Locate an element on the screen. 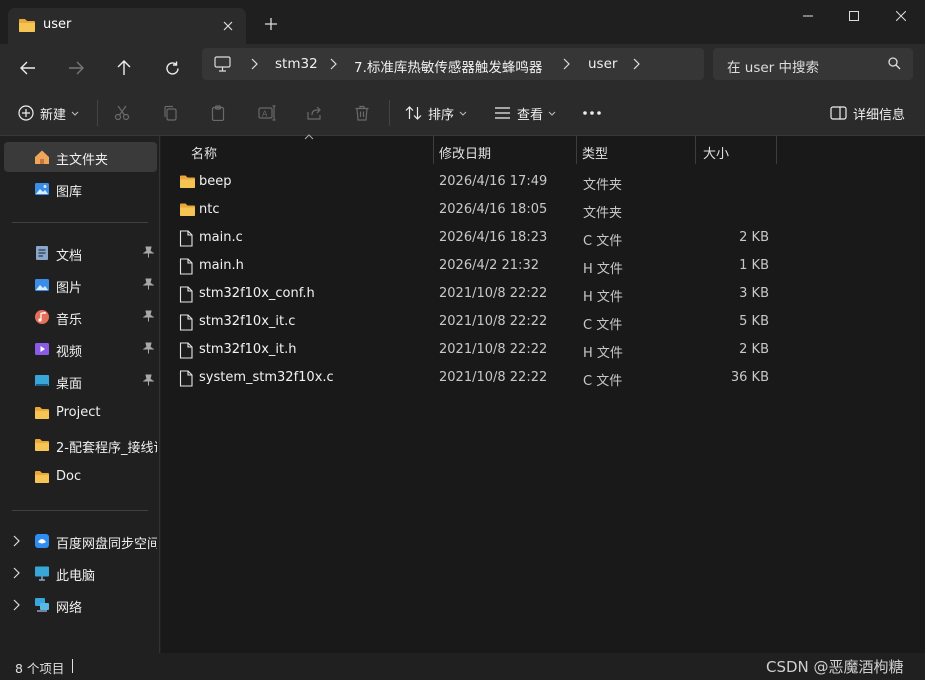  file-name: stm32f10x_it.h is located at coordinates (248, 349).